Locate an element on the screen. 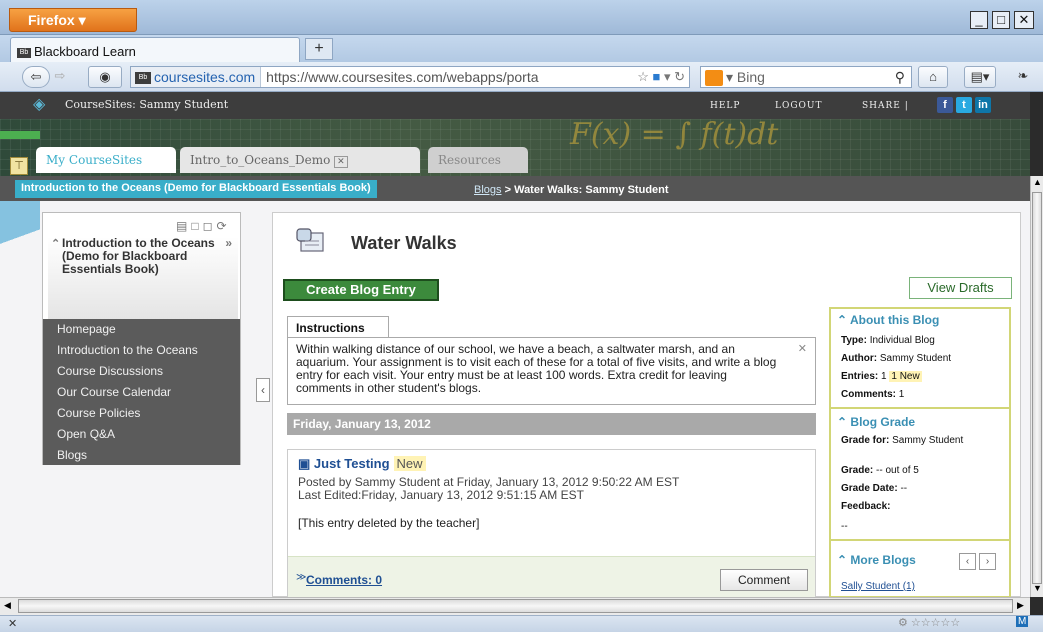  previous-blog-icon: ‹ is located at coordinates (967, 561).